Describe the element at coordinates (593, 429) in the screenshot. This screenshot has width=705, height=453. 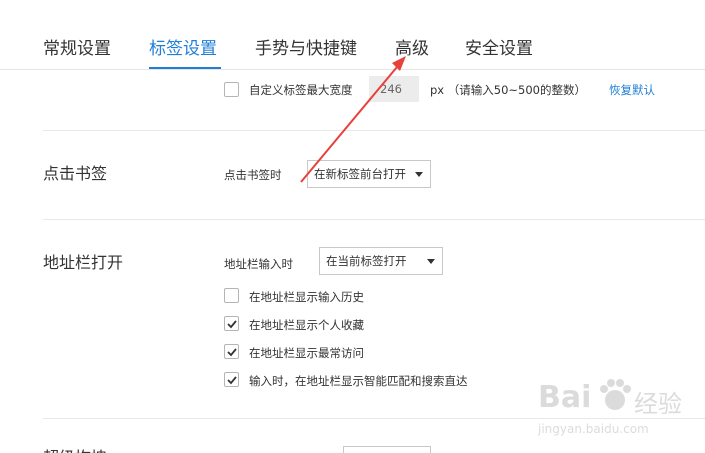
I see `watermark-url: jingyan.baidu.com` at that location.